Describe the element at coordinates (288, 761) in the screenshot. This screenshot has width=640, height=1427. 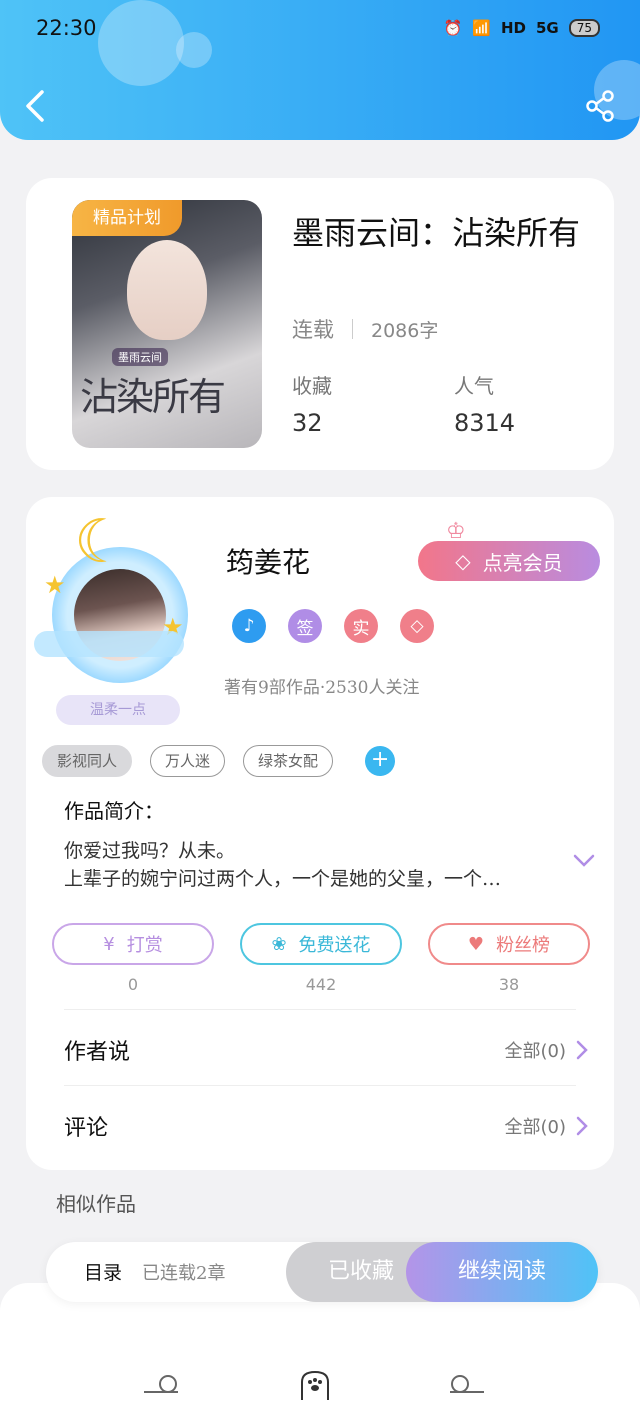
I see `tag-item: 绿茶女配` at that location.